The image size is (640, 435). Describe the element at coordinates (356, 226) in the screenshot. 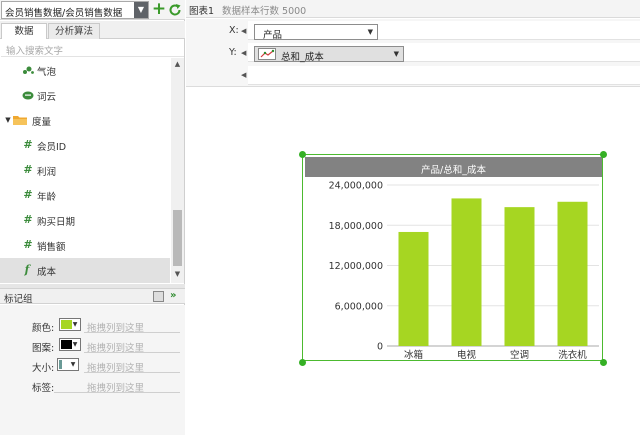

I see `y-tick-label: 18,000,000` at that location.